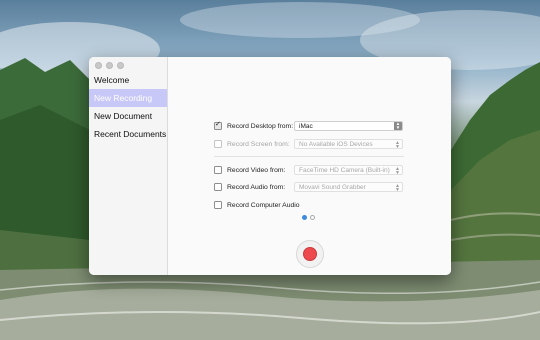 This screenshot has height=340, width=540. What do you see at coordinates (128, 98) in the screenshot?
I see `sidebar-item-new-recording: New Recording` at bounding box center [128, 98].